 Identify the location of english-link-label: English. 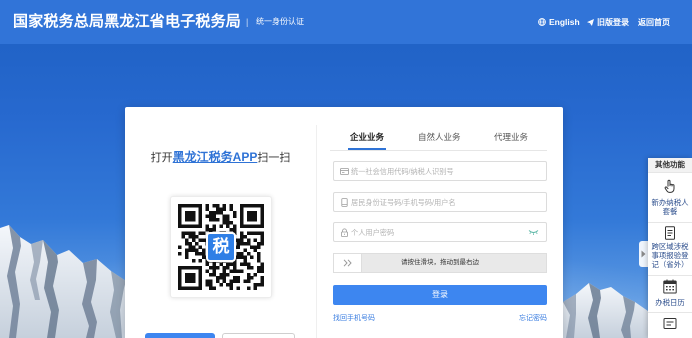
(564, 22).